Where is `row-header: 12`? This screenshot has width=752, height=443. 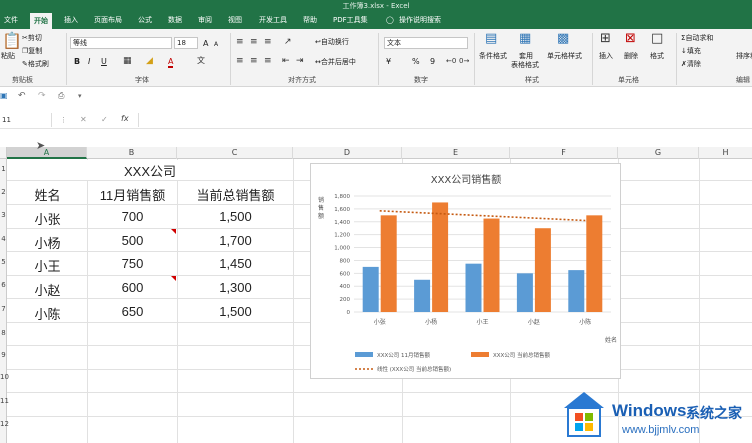
row-header: 12 is located at coordinates (4, 424).